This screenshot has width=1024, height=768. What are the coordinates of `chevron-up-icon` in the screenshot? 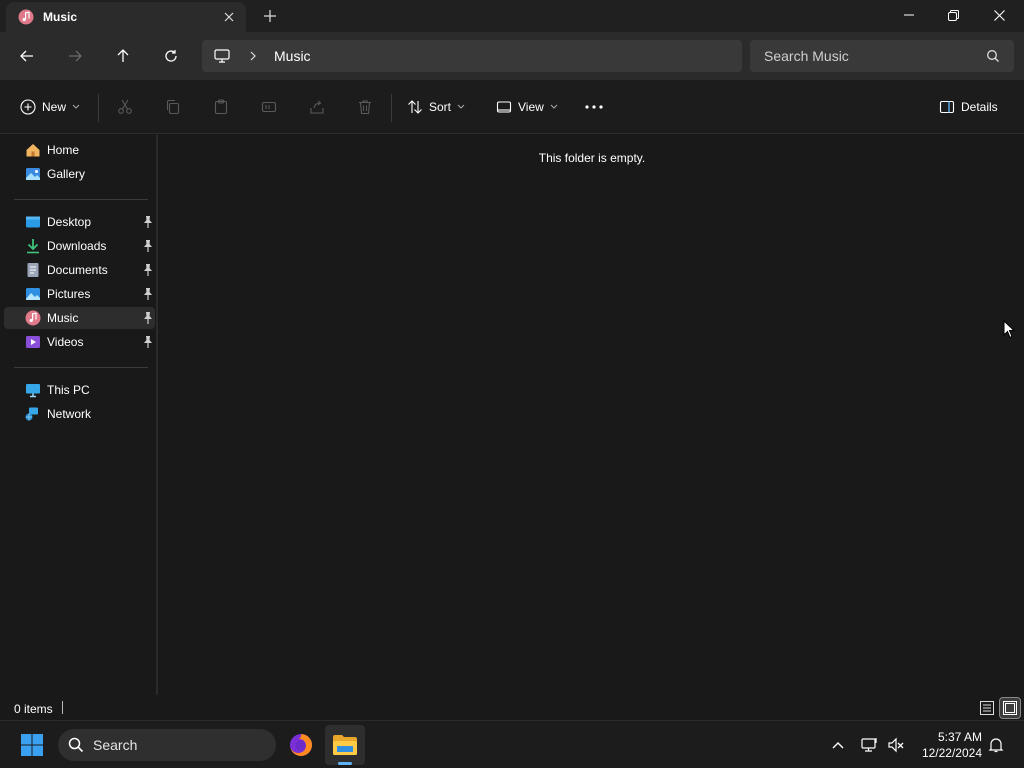 It's located at (838, 745).